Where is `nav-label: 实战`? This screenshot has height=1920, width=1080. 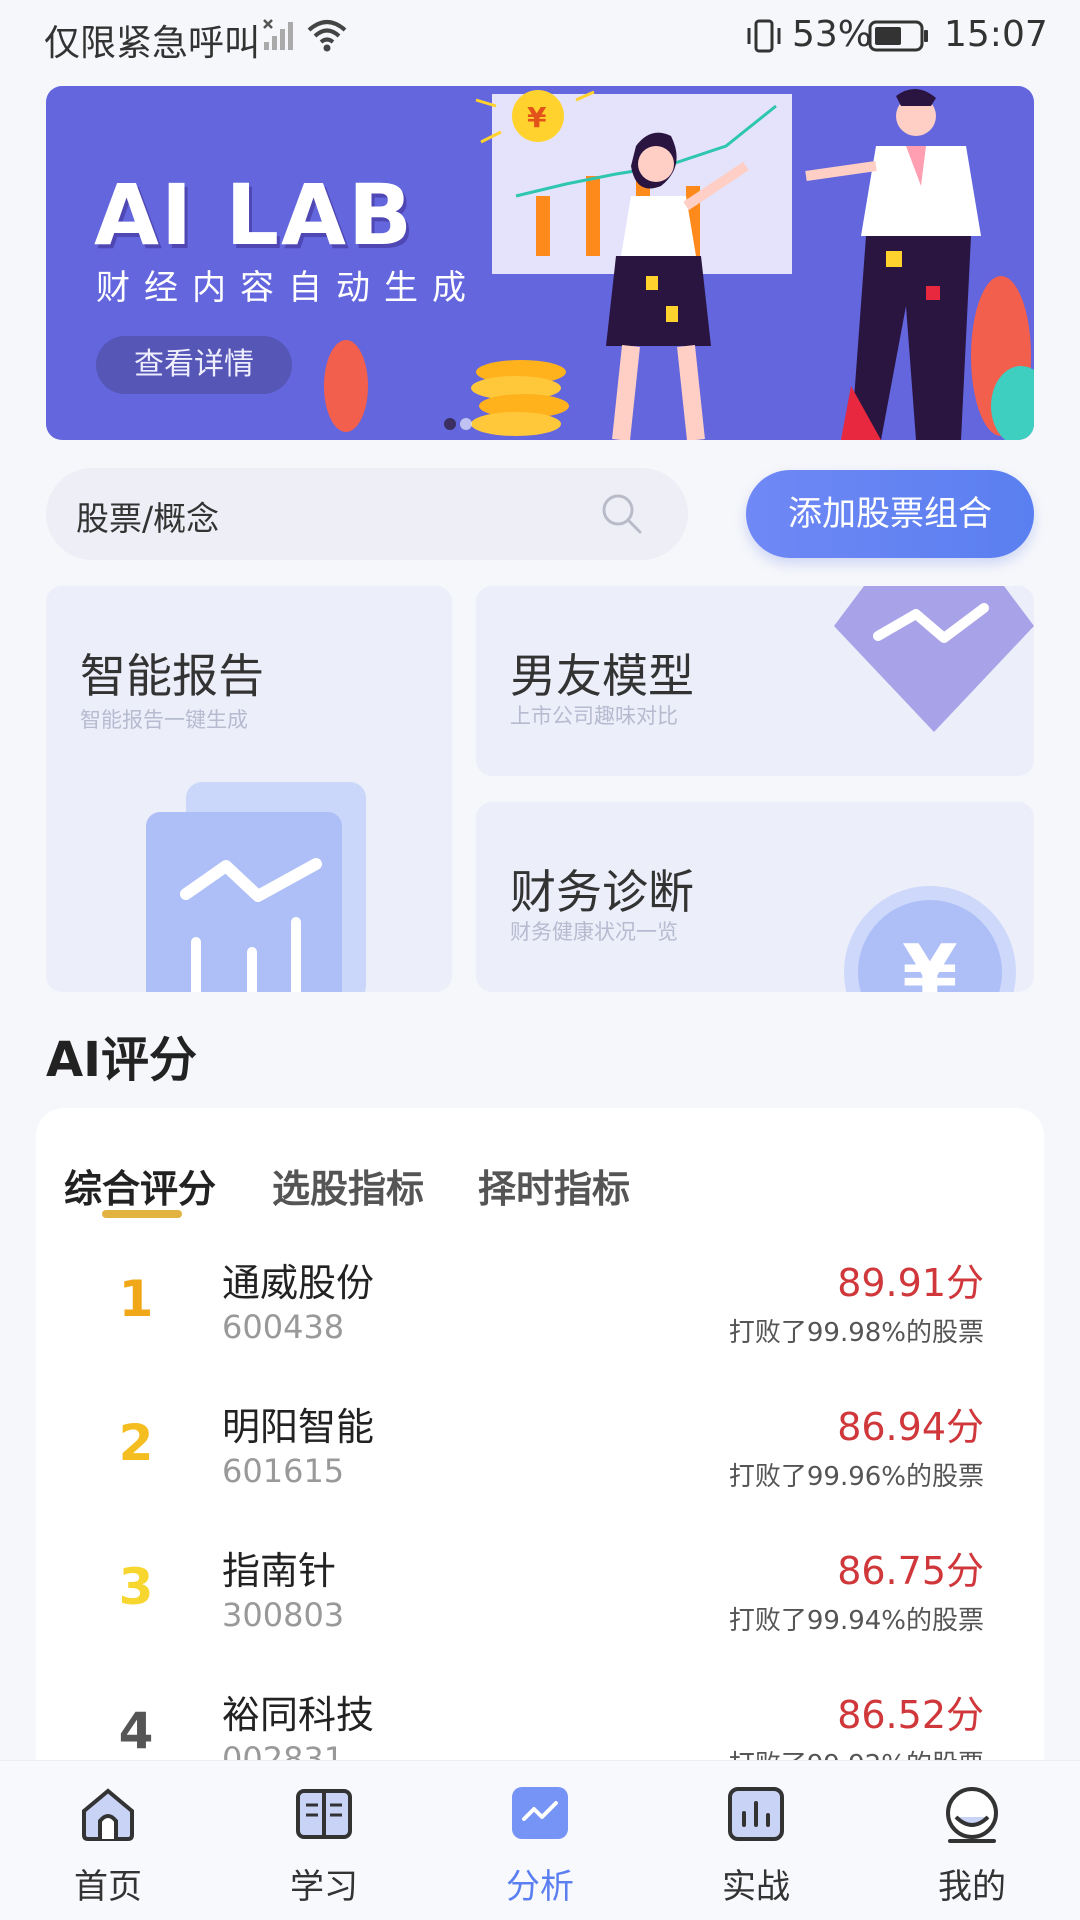 nav-label: 实战 is located at coordinates (756, 1887).